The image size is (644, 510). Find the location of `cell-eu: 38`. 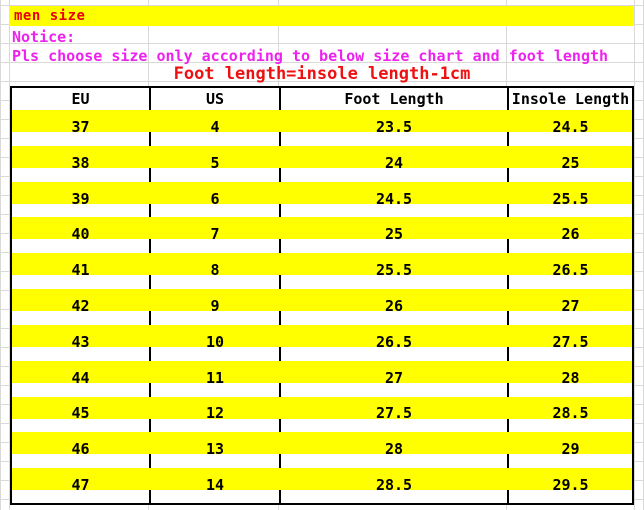

cell-eu: 38 is located at coordinates (81, 162).